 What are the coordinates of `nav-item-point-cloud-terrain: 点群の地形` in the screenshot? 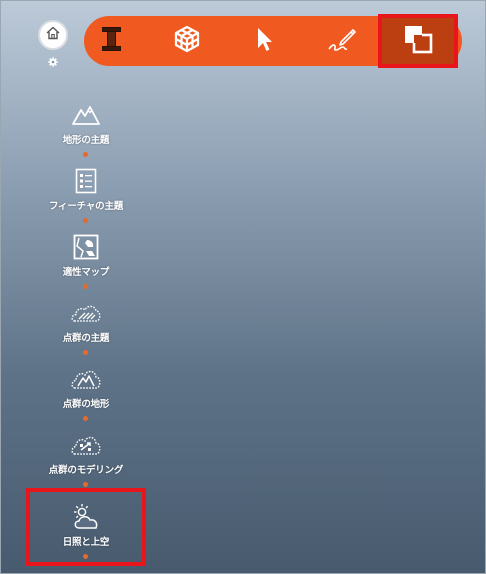 It's located at (86, 392).